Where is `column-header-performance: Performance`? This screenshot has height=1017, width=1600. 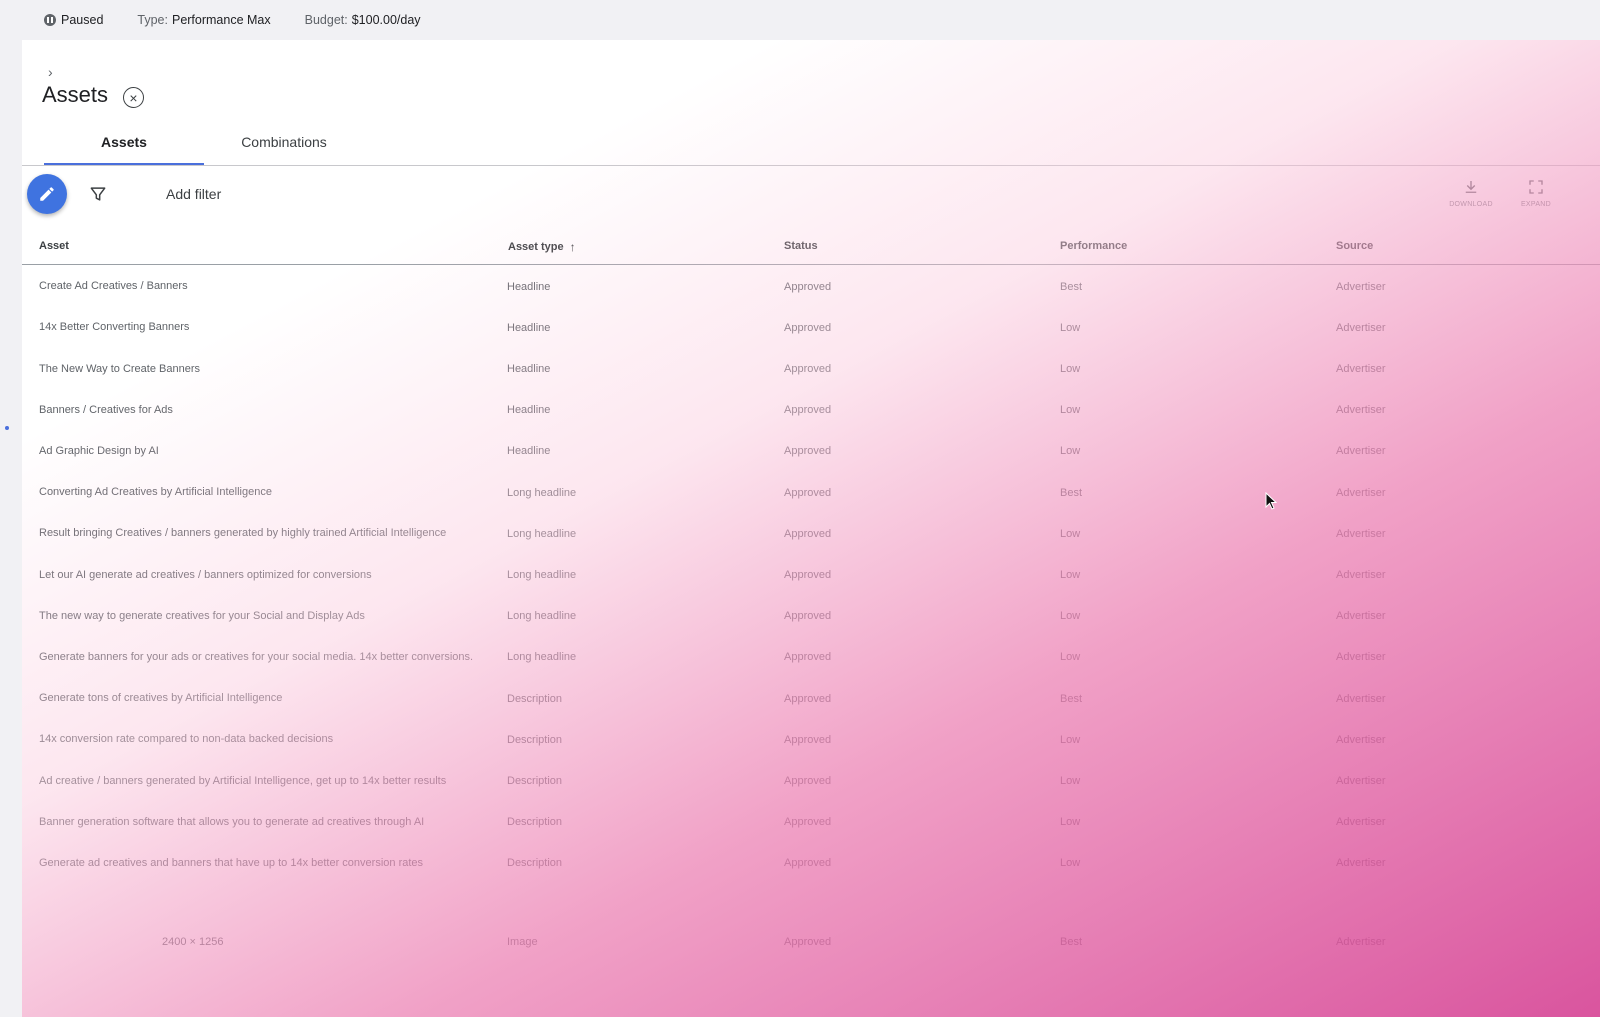
column-header-performance: Performance is located at coordinates (1093, 246).